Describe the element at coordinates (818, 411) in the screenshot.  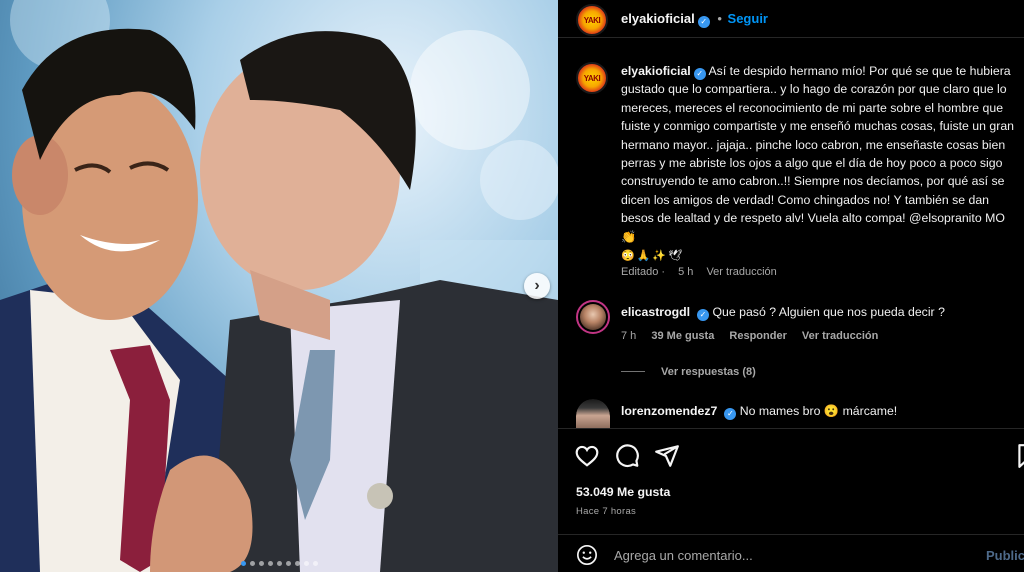
I see `comment-body: No mames bro 😮 márcame!` at that location.